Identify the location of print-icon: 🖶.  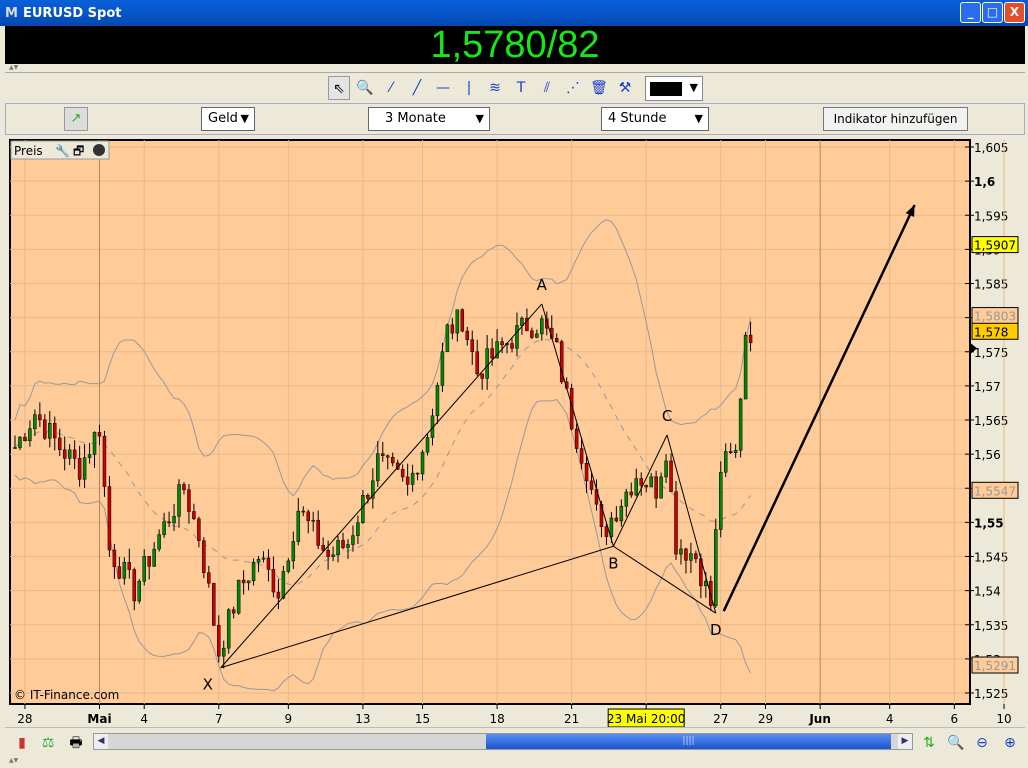
(76, 743).